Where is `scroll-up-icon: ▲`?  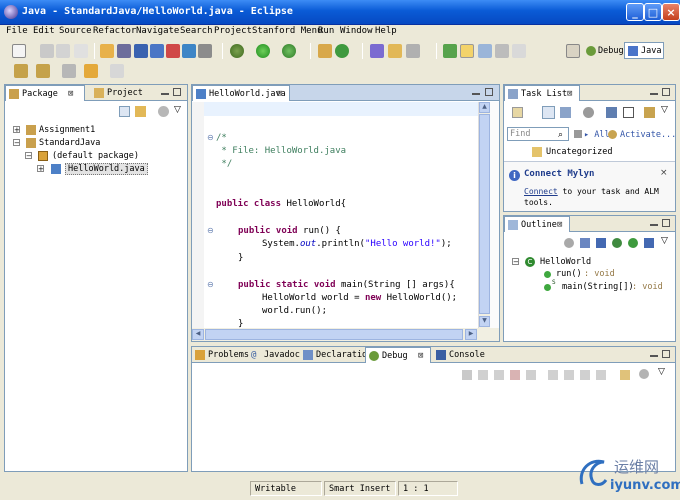 scroll-up-icon: ▲ is located at coordinates (484, 107).